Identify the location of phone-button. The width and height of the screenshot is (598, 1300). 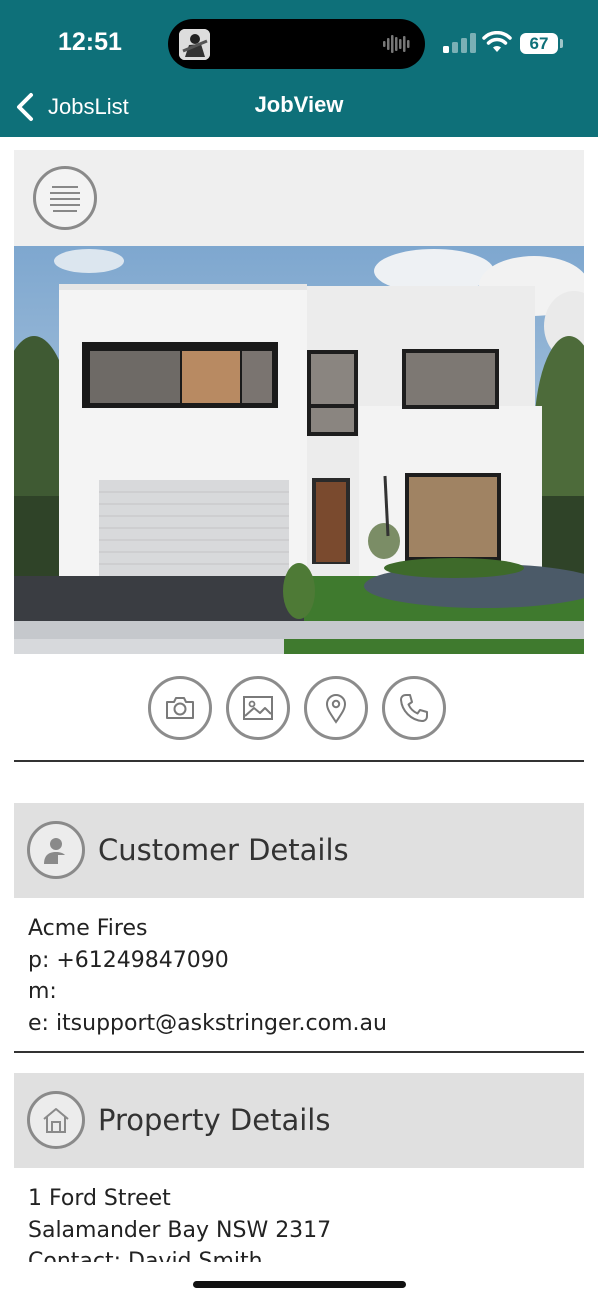
(414, 708).